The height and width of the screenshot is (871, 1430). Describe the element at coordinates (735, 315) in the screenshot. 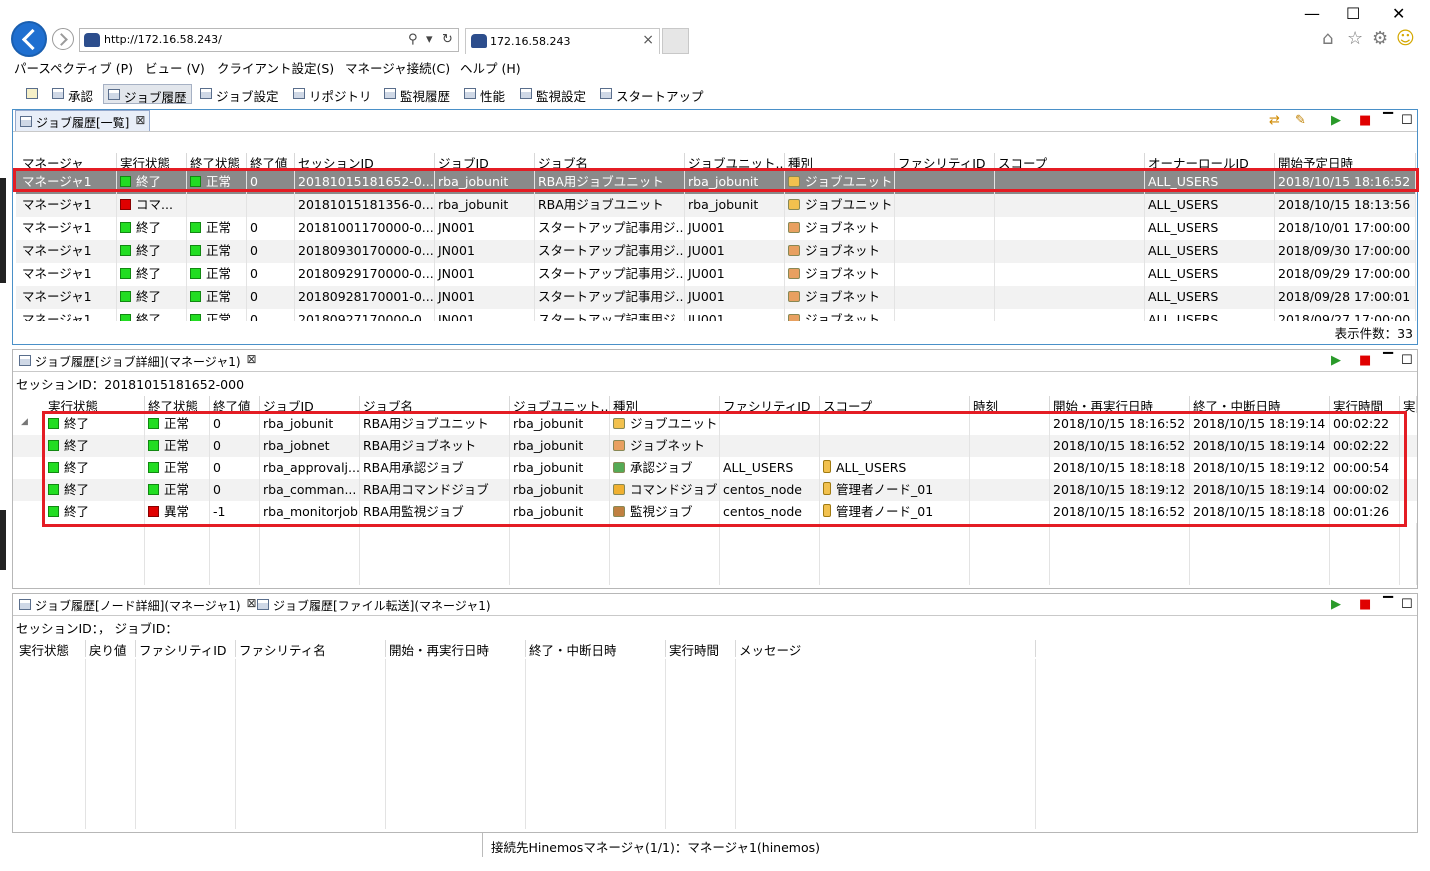

I see `table-cell: JU001` at that location.